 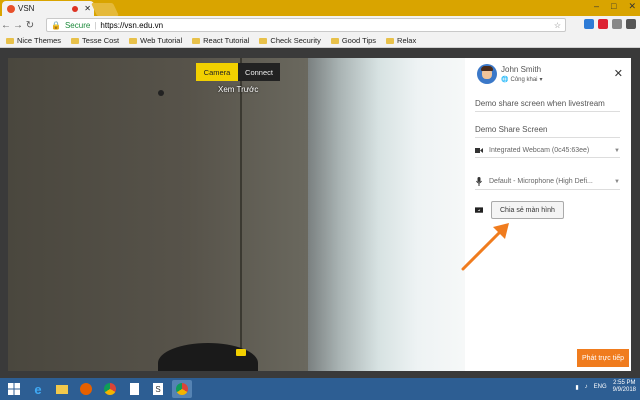 What do you see at coordinates (155, 40) in the screenshot?
I see `bookmark-item: Web Tutorial` at bounding box center [155, 40].